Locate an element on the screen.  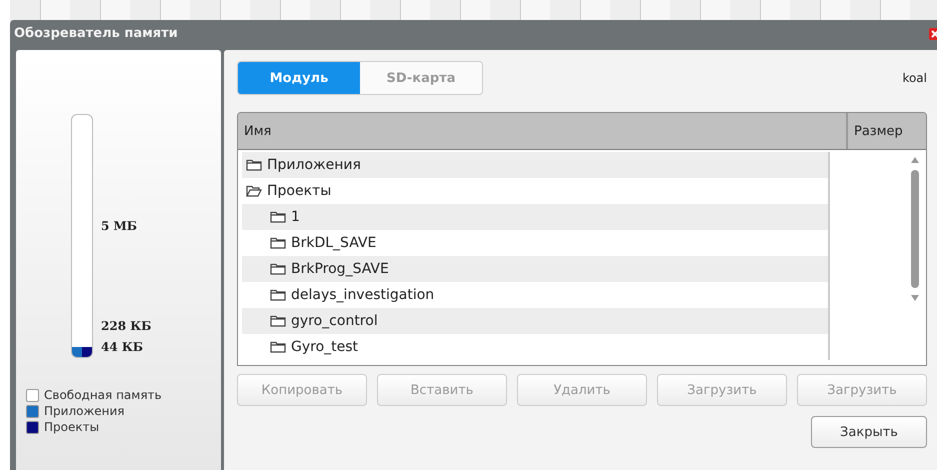
folder-name: BrkDL_SAVE is located at coordinates (333, 243).